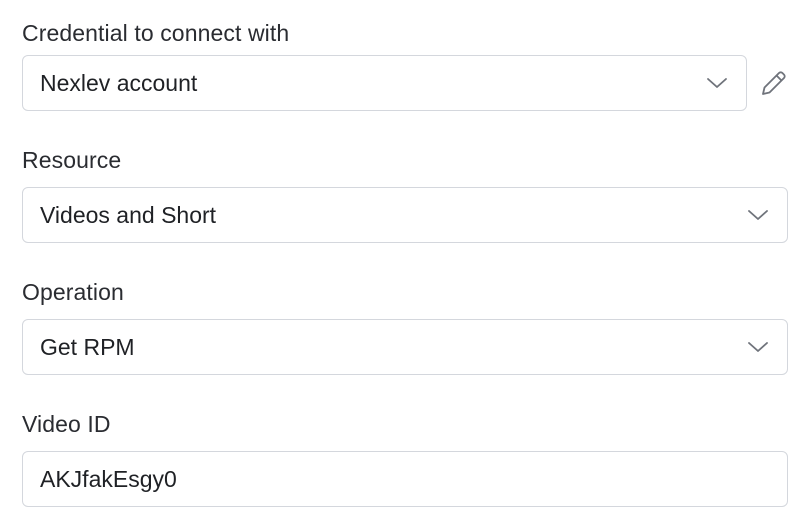 This screenshot has width=806, height=522. What do you see at coordinates (73, 292) in the screenshot?
I see `operation-label: Operation` at bounding box center [73, 292].